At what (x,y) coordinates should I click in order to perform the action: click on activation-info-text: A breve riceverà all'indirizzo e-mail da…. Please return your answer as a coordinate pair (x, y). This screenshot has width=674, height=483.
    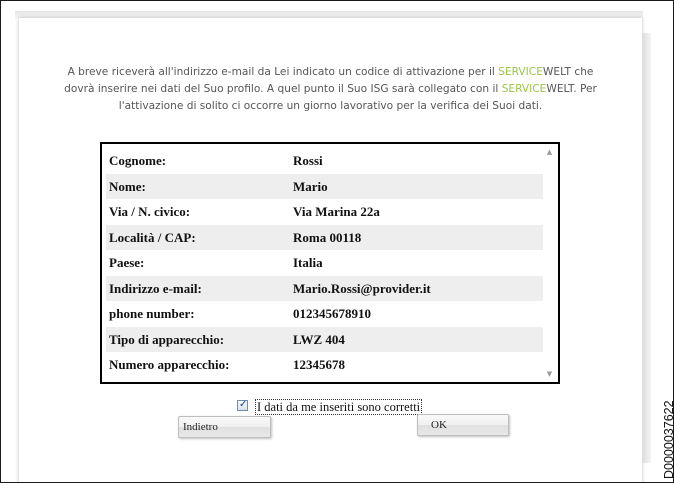
    Looking at the image, I should click on (330, 89).